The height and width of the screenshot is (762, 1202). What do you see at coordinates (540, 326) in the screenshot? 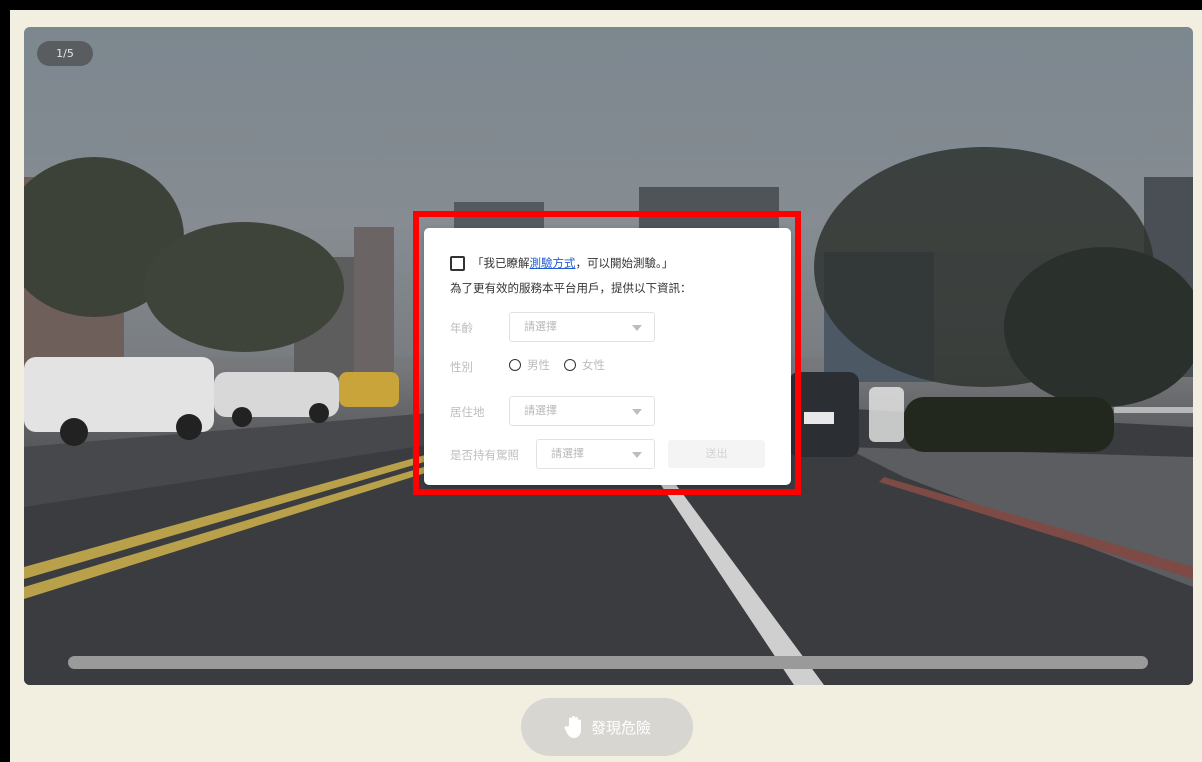
I see `age-select-value: 請選擇` at bounding box center [540, 326].